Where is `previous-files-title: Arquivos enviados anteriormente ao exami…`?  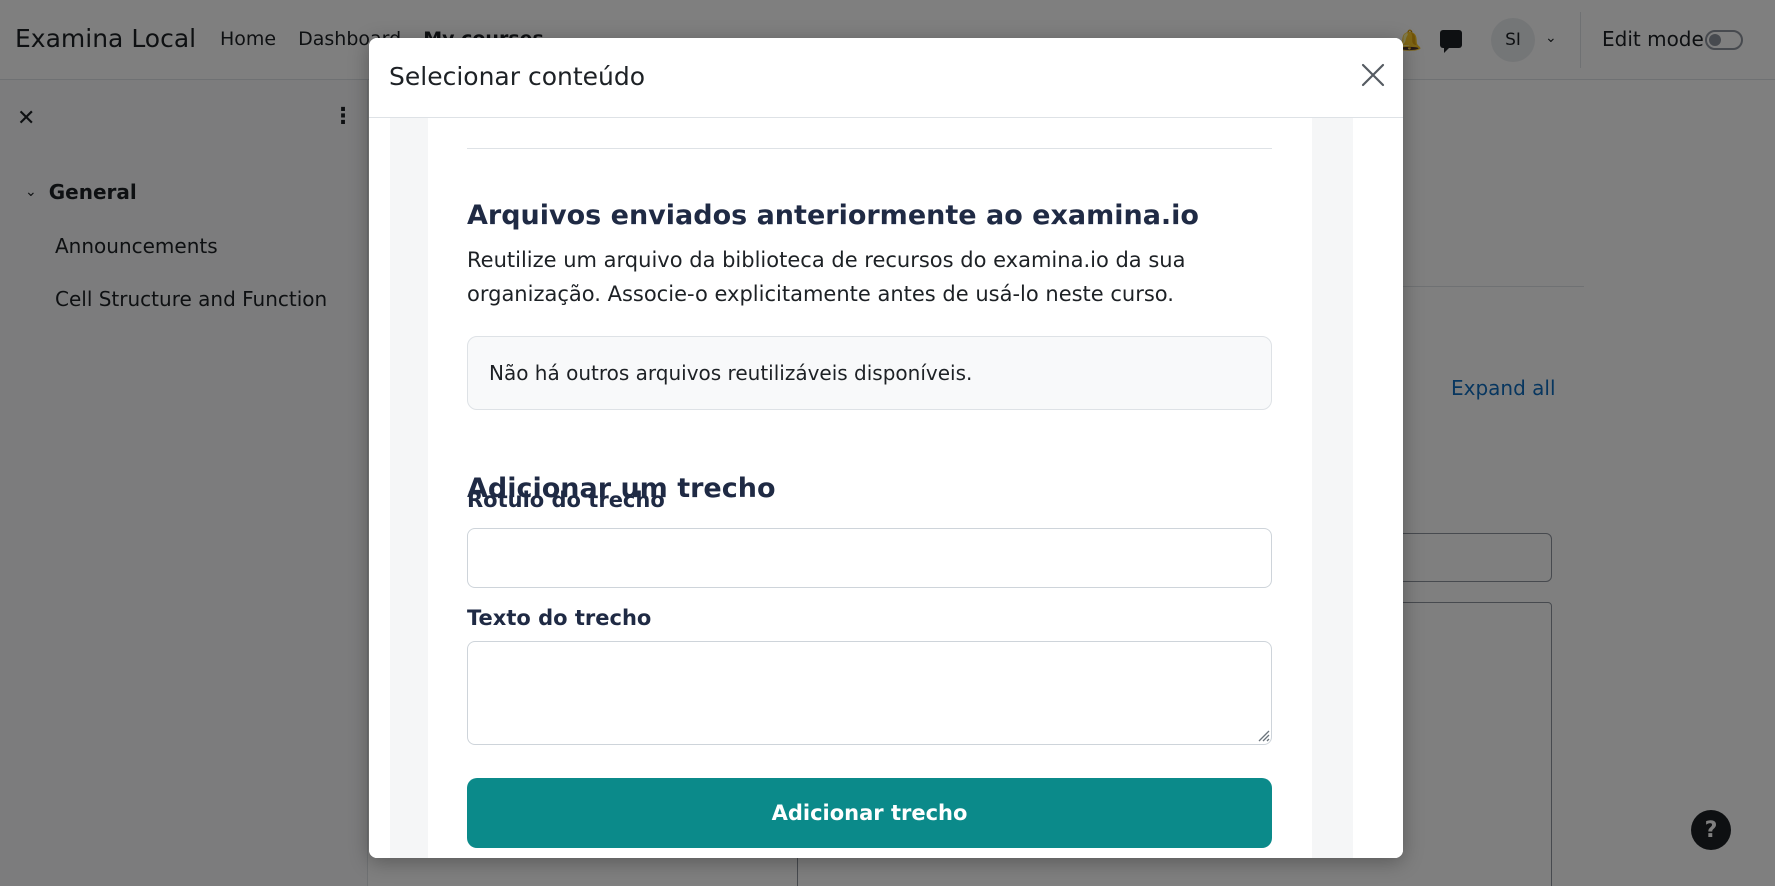 previous-files-title: Arquivos enviados anteriormente ao exami… is located at coordinates (833, 215).